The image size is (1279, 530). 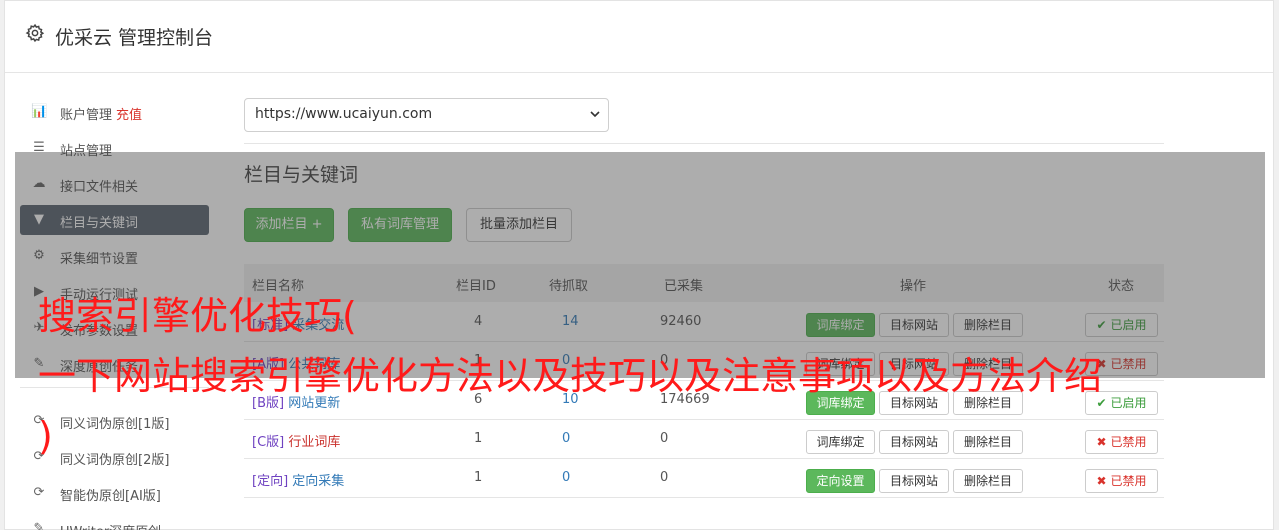 I want to click on column-tag: [定向], so click(x=270, y=481).